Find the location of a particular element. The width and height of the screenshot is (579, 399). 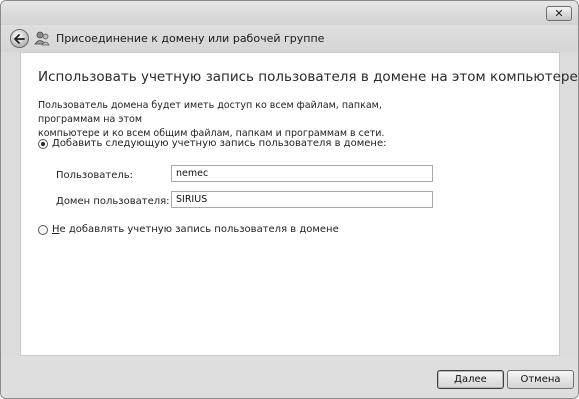

skip-user-radio is located at coordinates (43, 229).